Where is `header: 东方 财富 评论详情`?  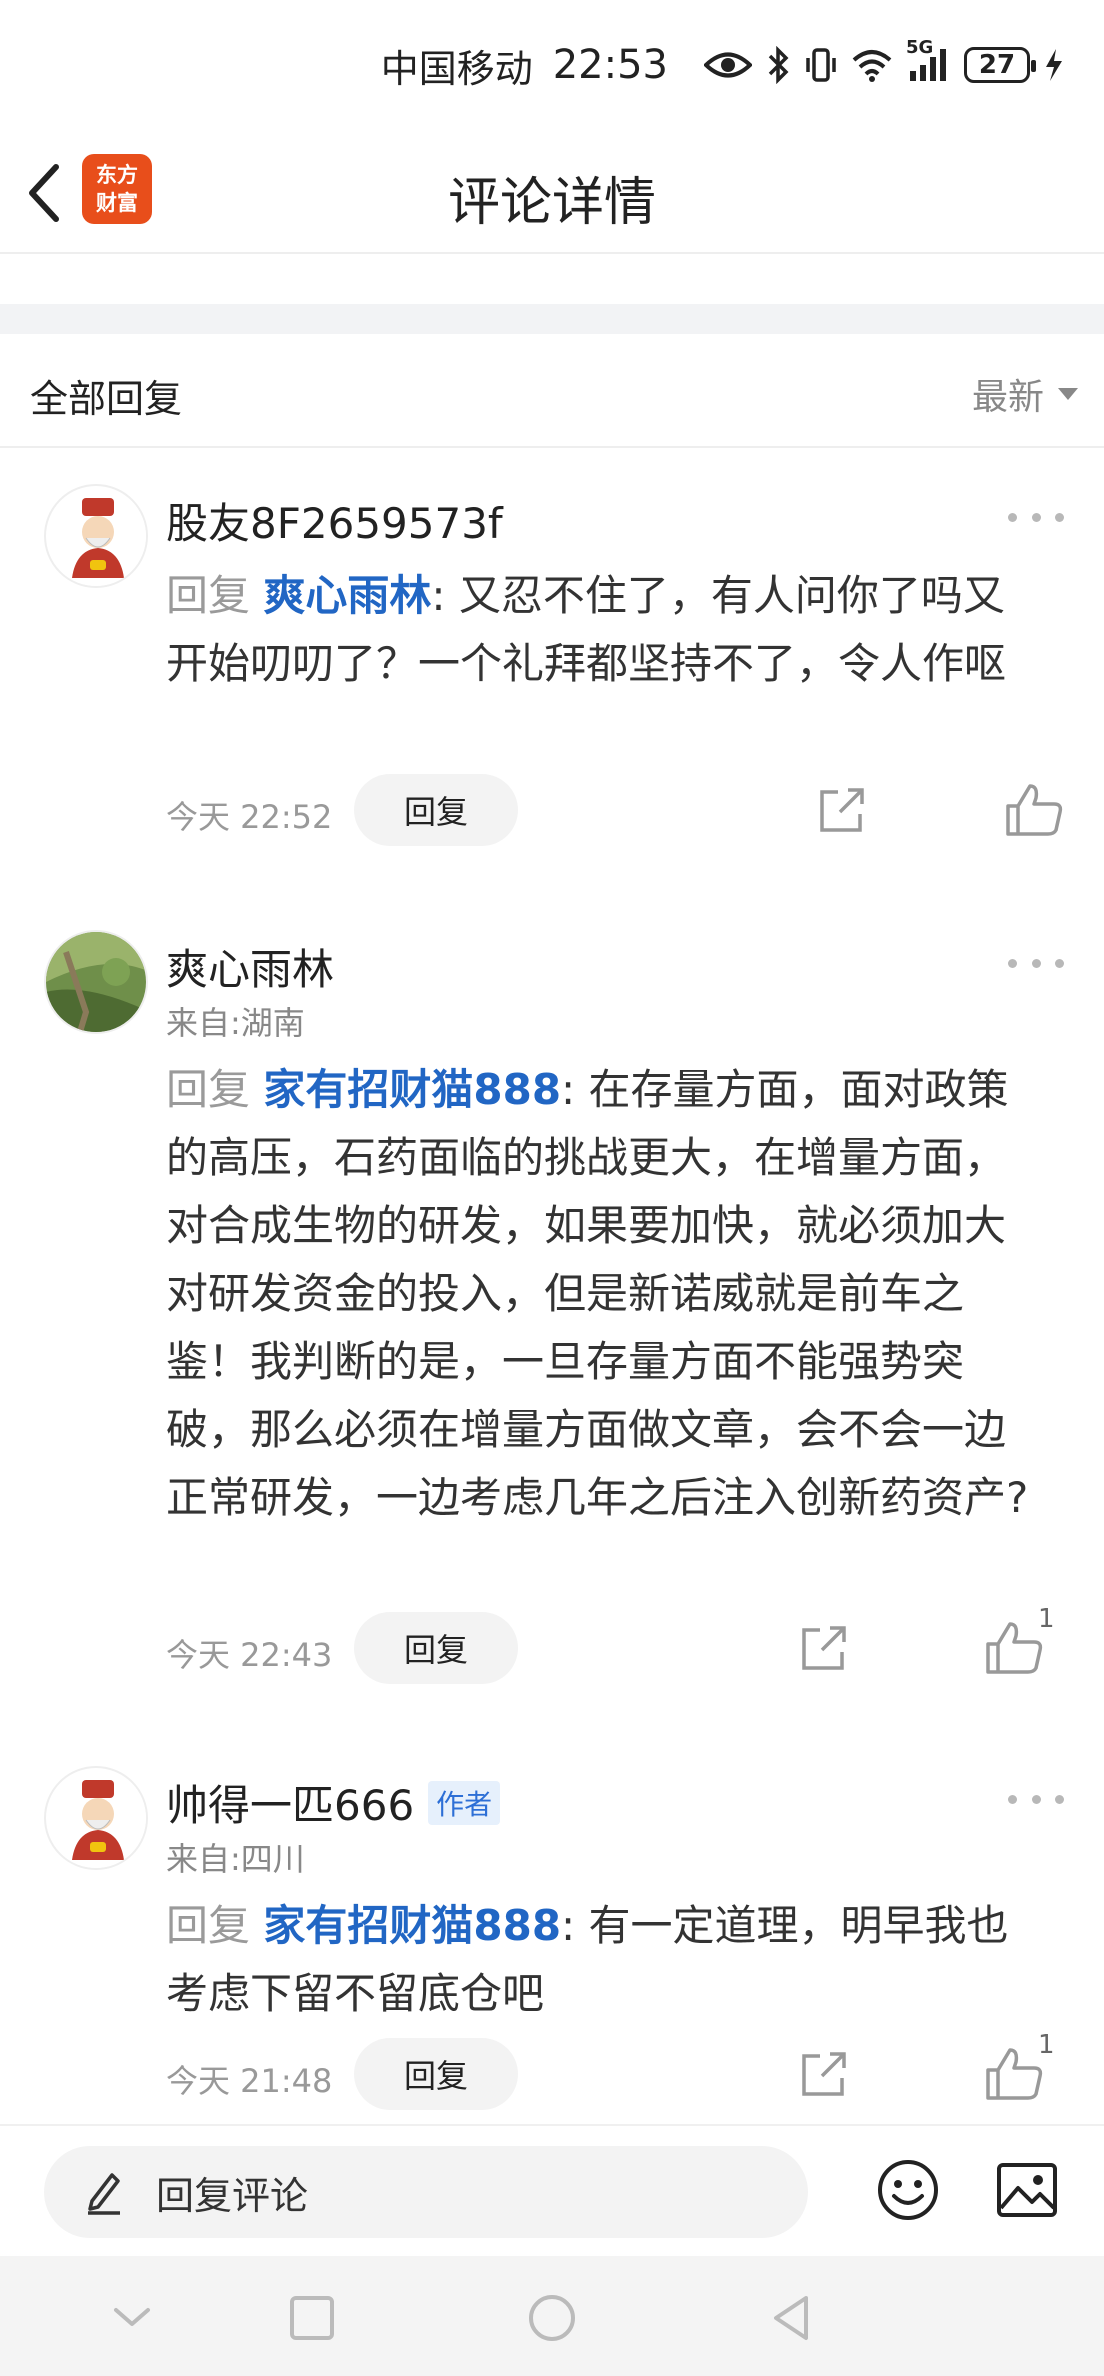 header: 东方 财富 评论详情 is located at coordinates (552, 192).